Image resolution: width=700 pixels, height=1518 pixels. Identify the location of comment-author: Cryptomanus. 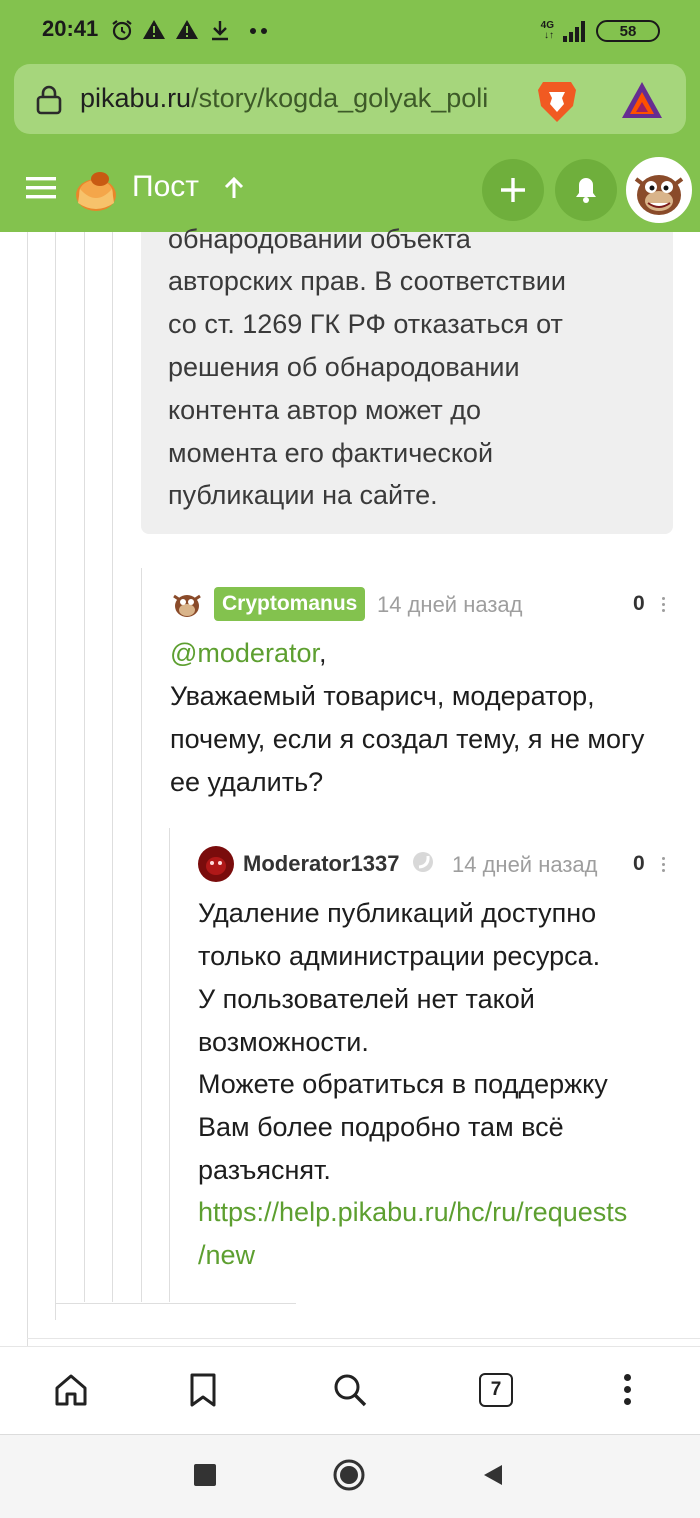
(290, 604).